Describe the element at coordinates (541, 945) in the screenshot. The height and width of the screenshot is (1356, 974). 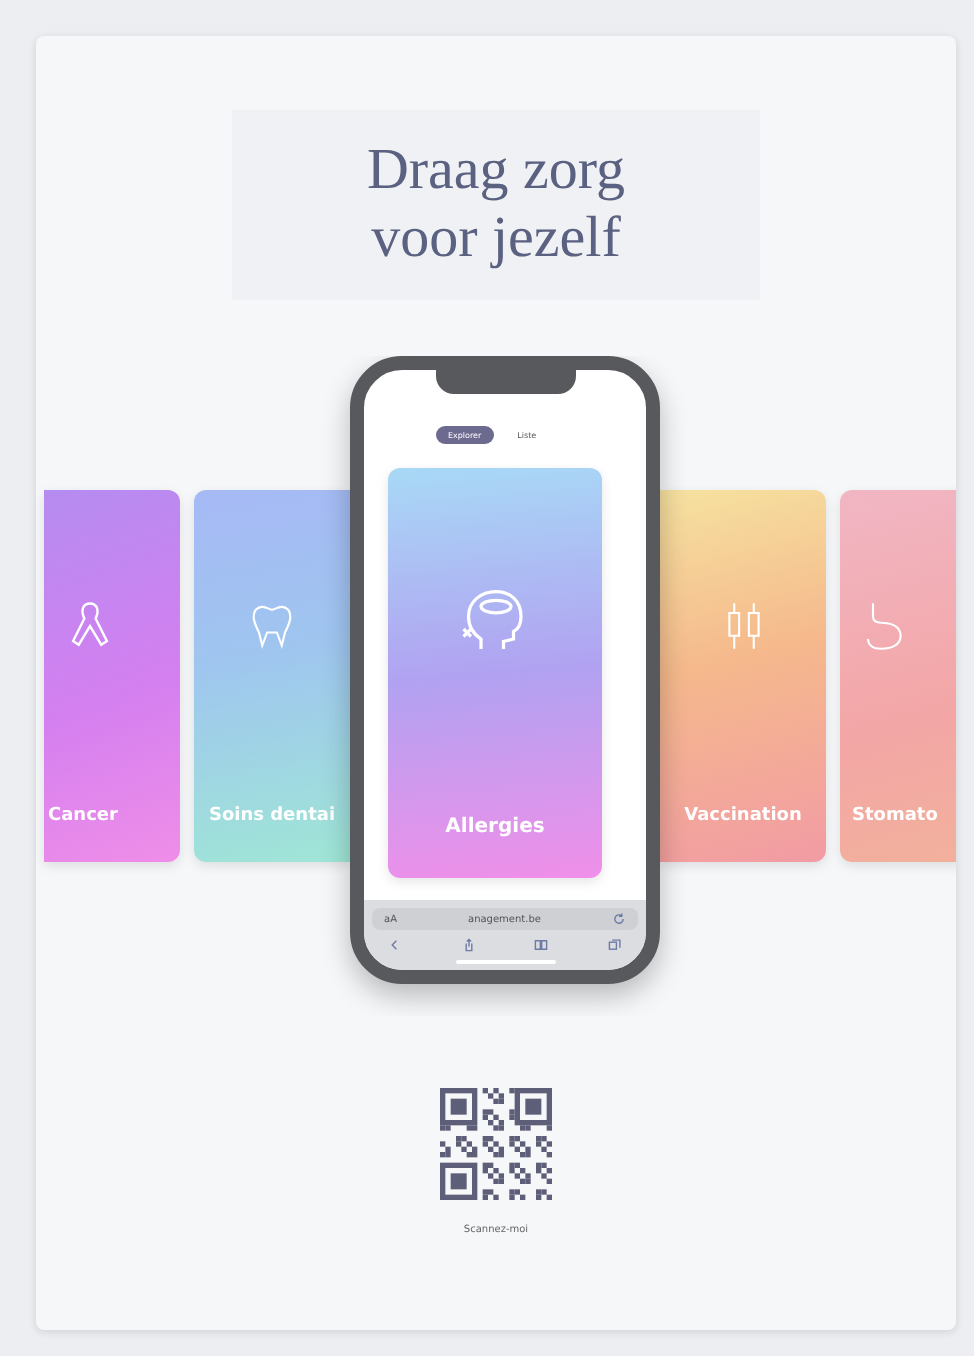
I see `book-icon` at that location.